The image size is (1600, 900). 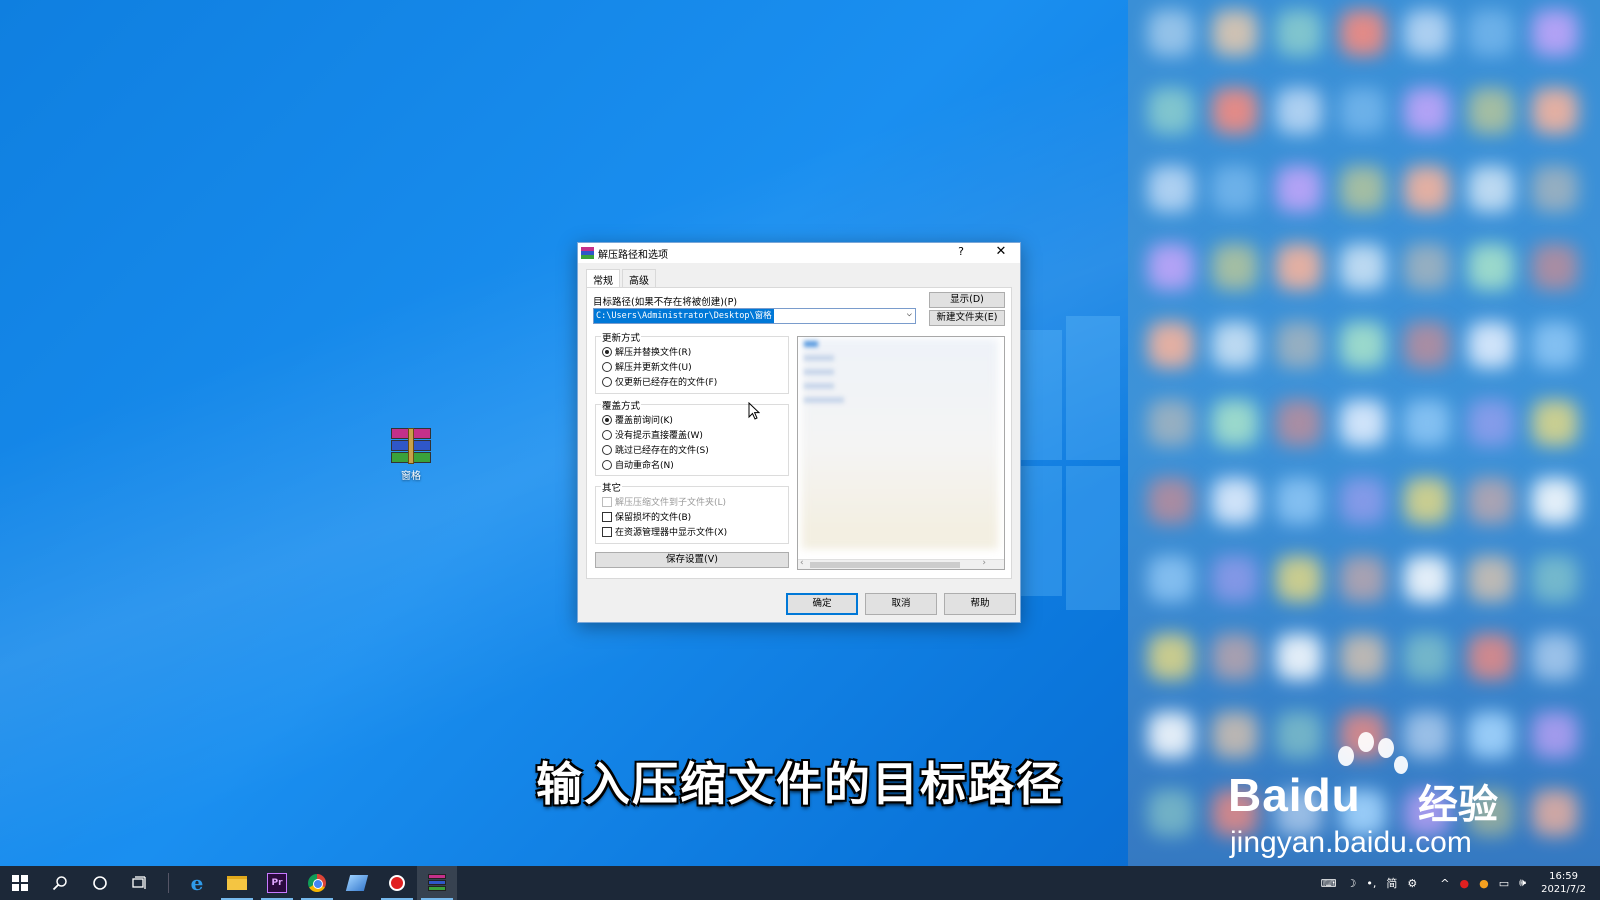 What do you see at coordinates (659, 436) in the screenshot?
I see `option-label: 没有提示直接覆盖(W)` at bounding box center [659, 436].